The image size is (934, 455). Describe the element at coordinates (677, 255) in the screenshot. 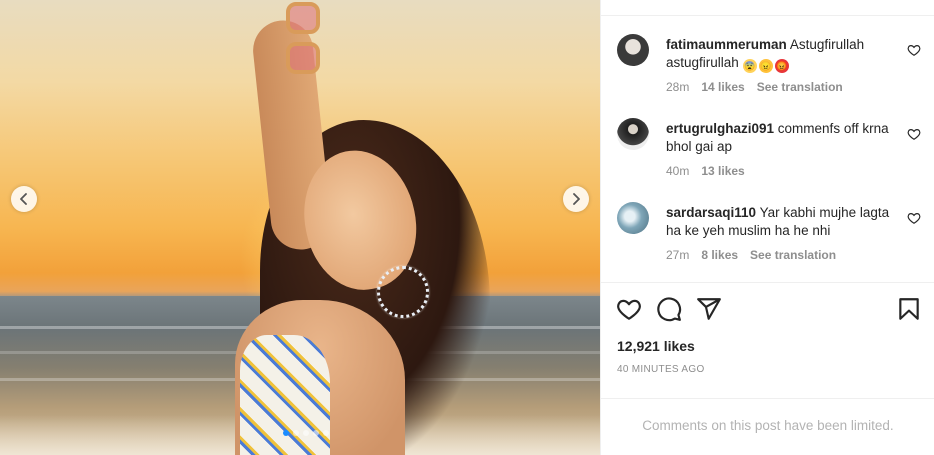

I see `comment-time: 27m` at that location.